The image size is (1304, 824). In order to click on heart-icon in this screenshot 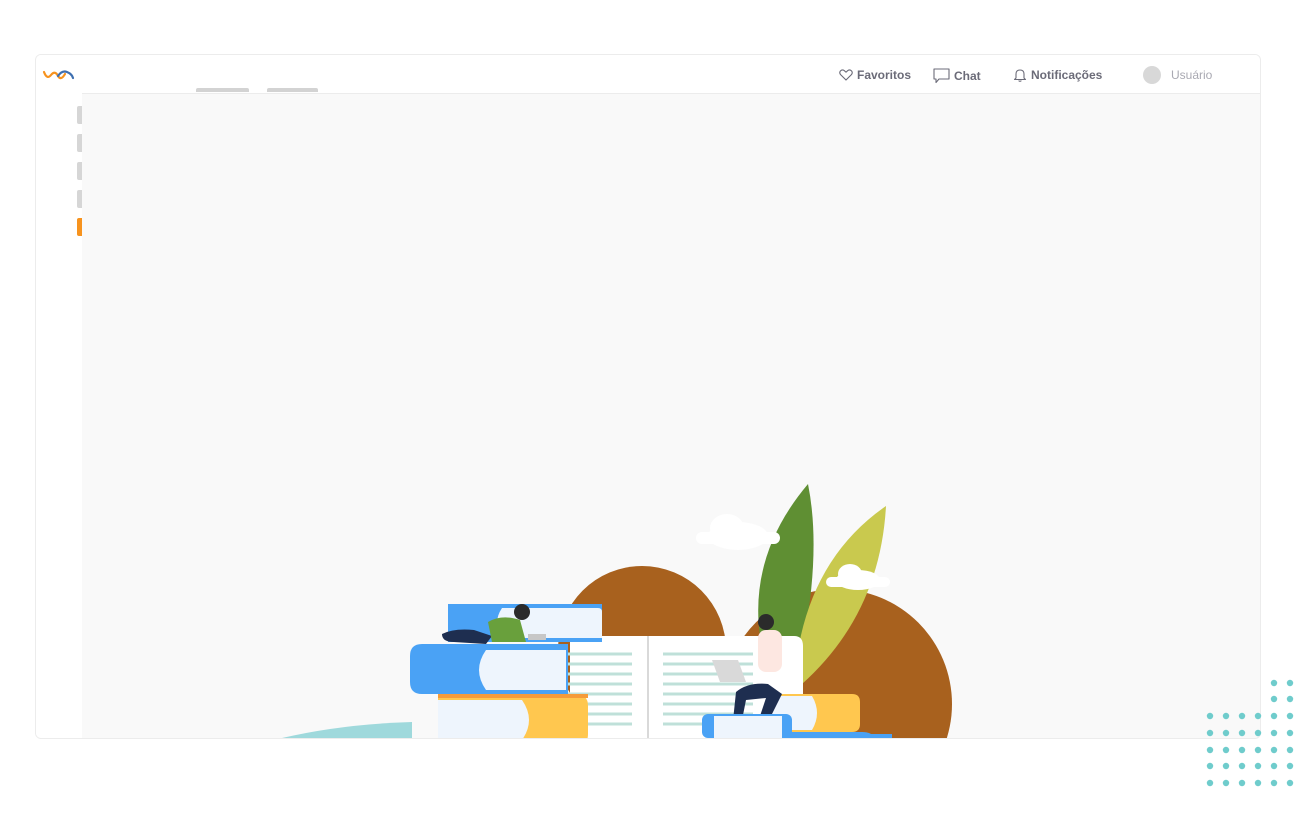, I will do `click(846, 75)`.